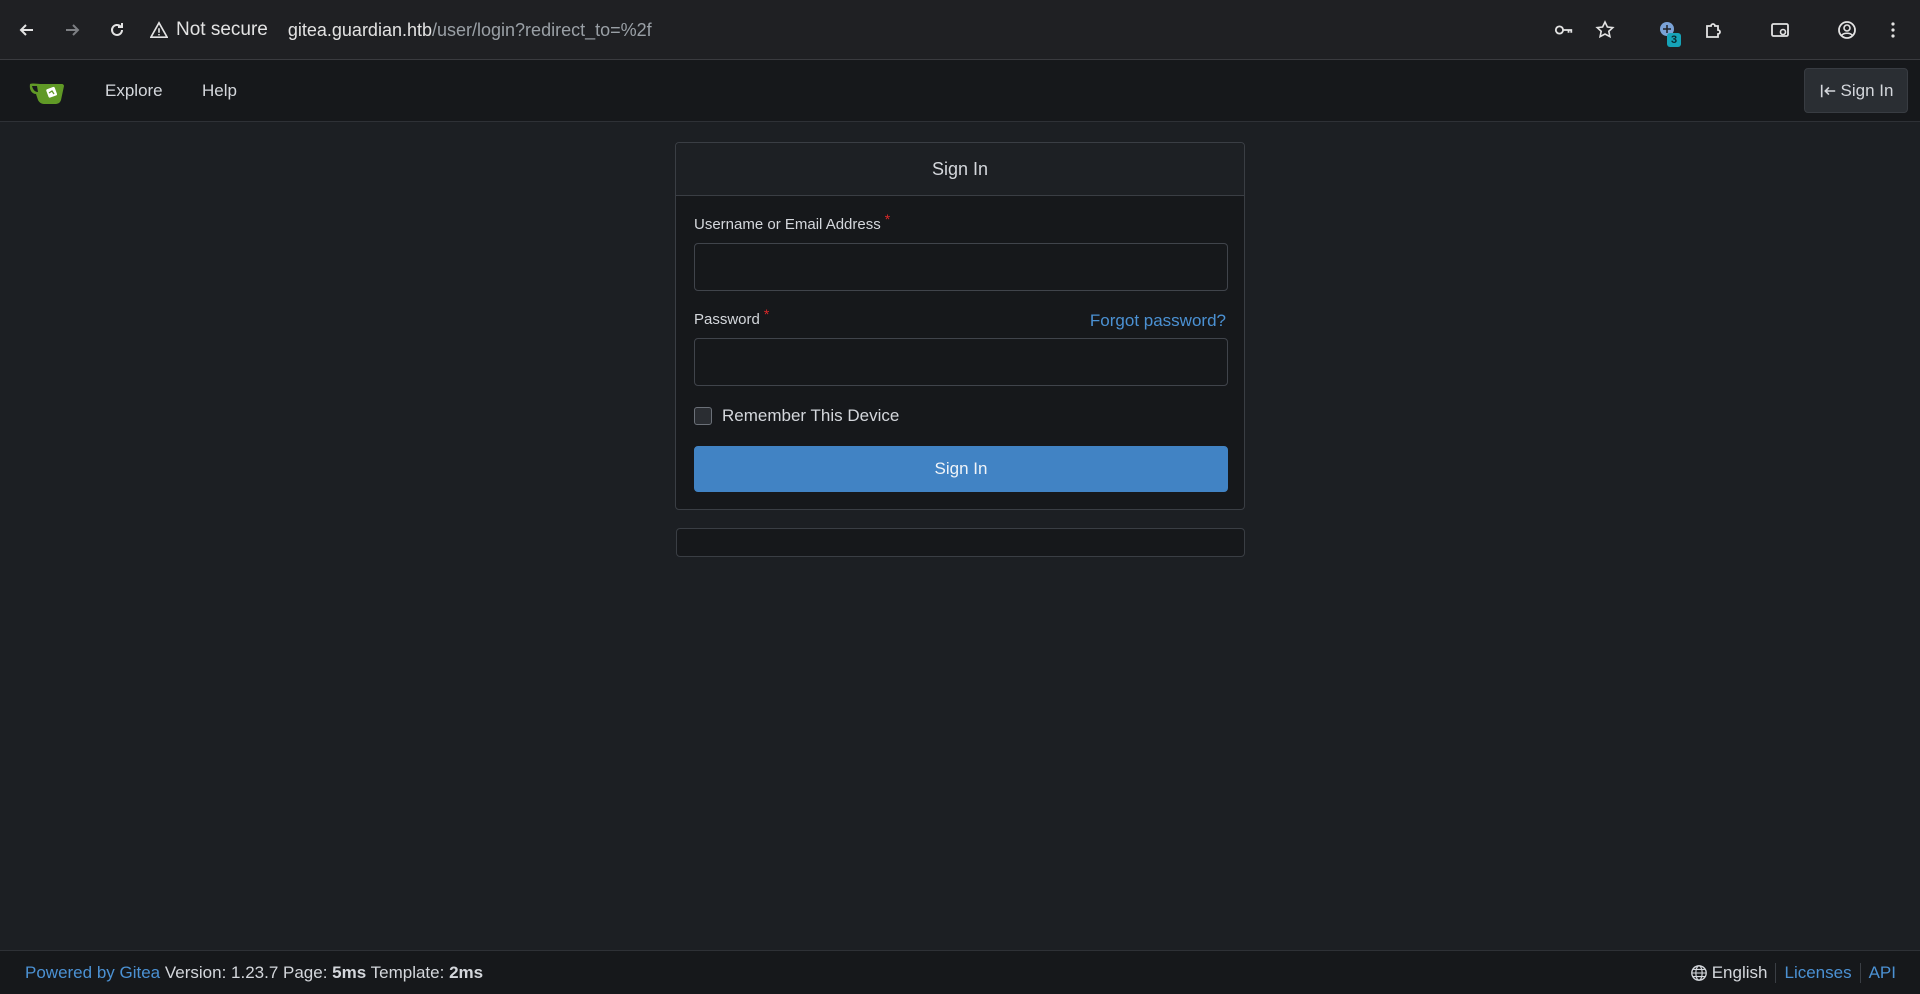  I want to click on api-link: API, so click(1882, 973).